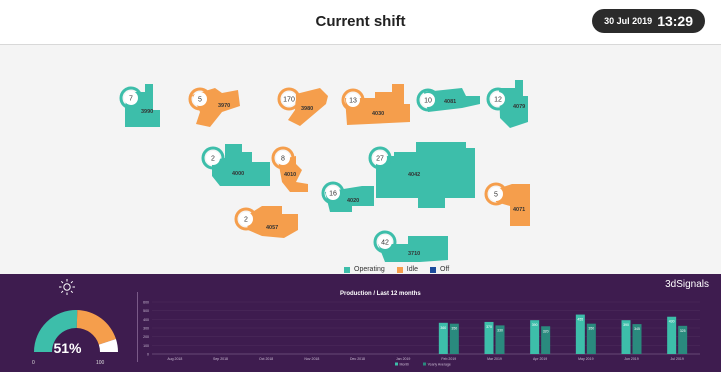 Image resolution: width=721 pixels, height=372 pixels. I want to click on machine-label: 4079, so click(519, 107).